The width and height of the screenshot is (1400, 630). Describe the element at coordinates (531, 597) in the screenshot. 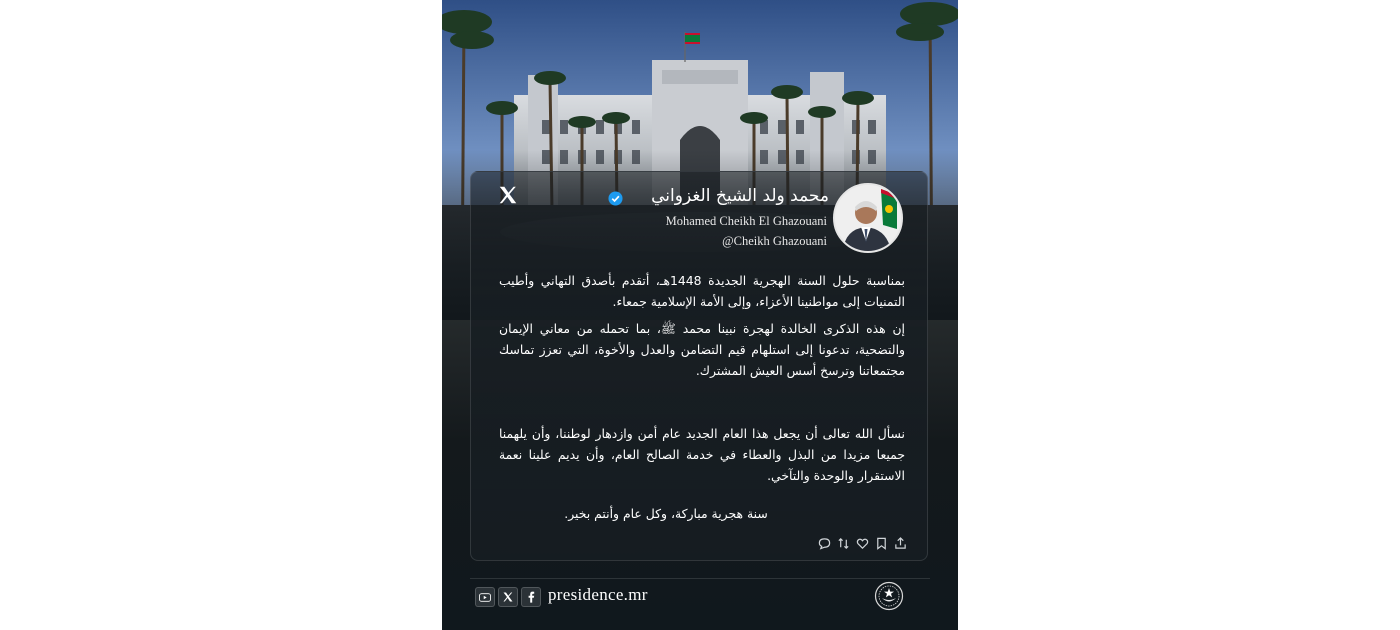

I see `facebook-icon` at that location.